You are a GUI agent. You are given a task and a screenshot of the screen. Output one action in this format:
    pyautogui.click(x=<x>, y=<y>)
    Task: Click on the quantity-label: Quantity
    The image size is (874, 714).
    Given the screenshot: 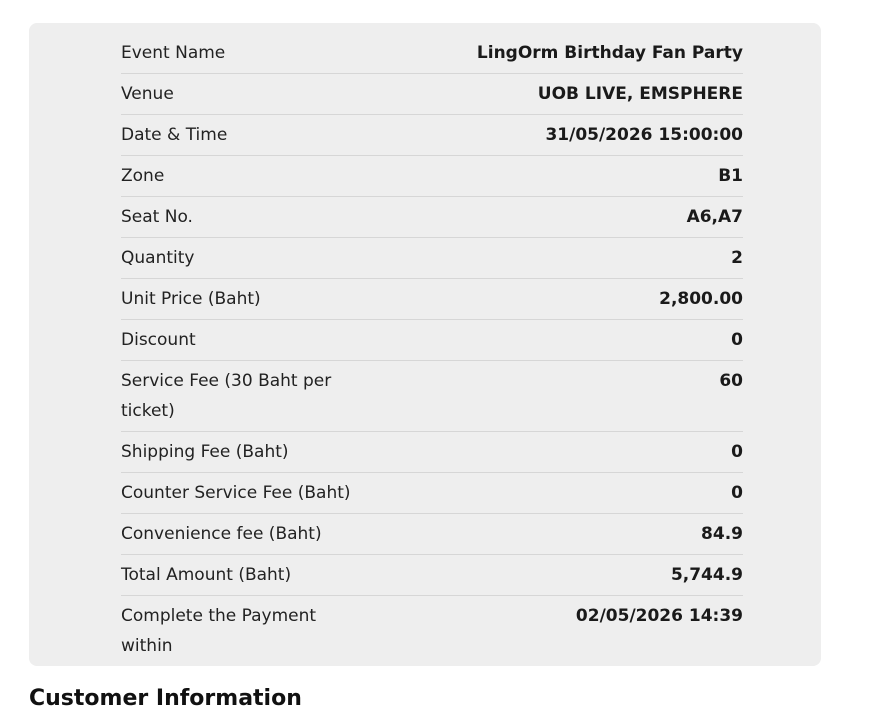 What is the action you would take?
    pyautogui.click(x=158, y=258)
    